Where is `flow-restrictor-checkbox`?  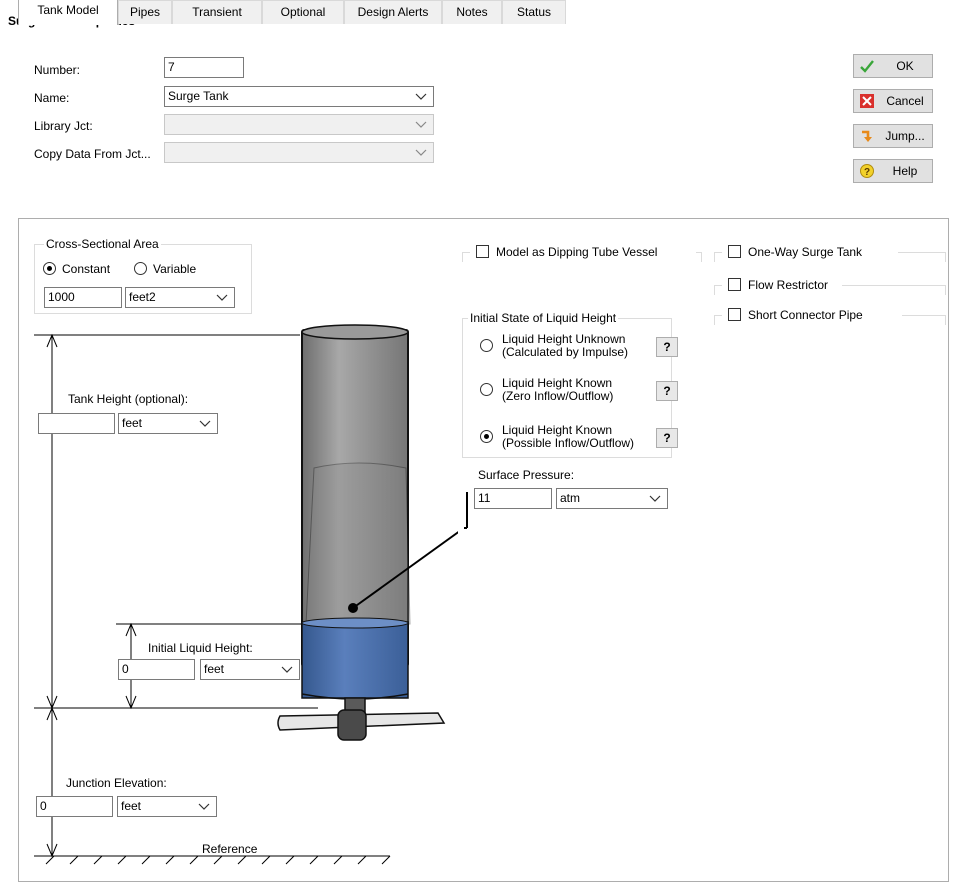 flow-restrictor-checkbox is located at coordinates (734, 284).